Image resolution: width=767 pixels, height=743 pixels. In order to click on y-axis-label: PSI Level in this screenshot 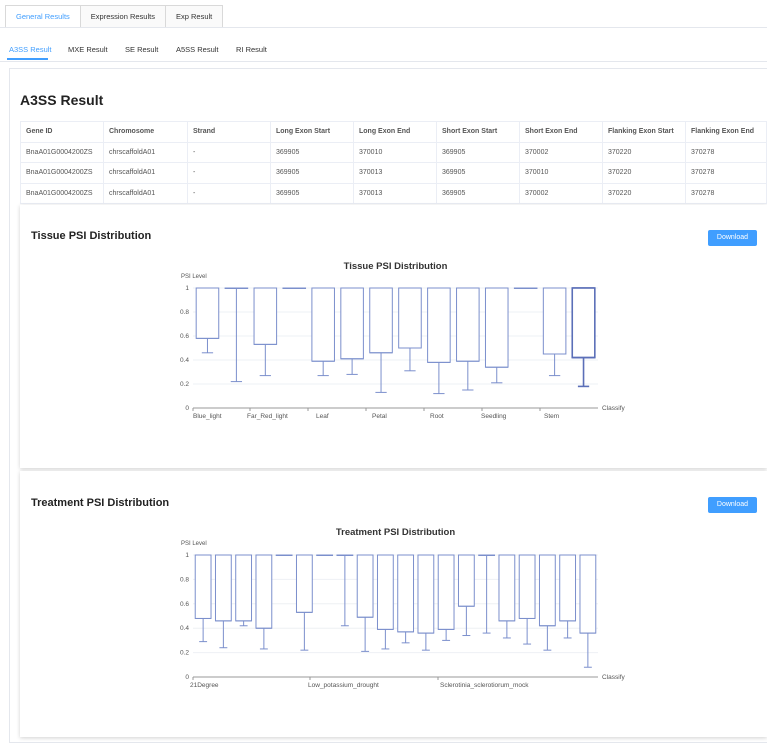, I will do `click(194, 544)`.